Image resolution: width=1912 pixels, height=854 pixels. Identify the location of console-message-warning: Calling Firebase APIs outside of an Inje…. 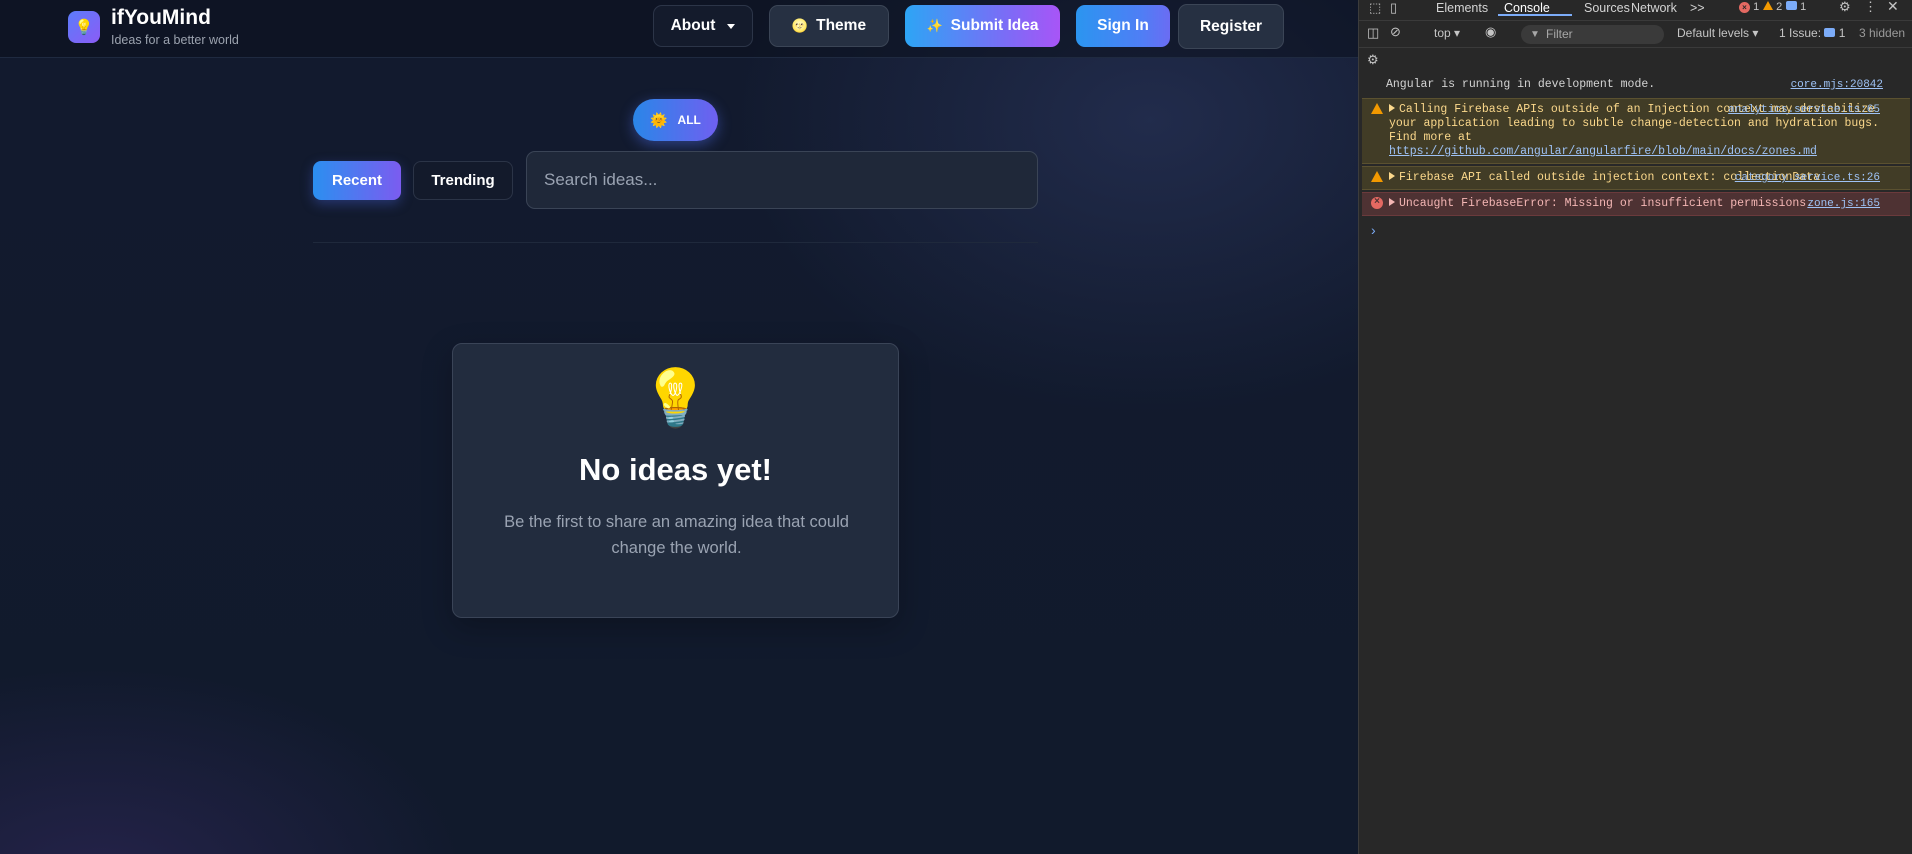
(1636, 131).